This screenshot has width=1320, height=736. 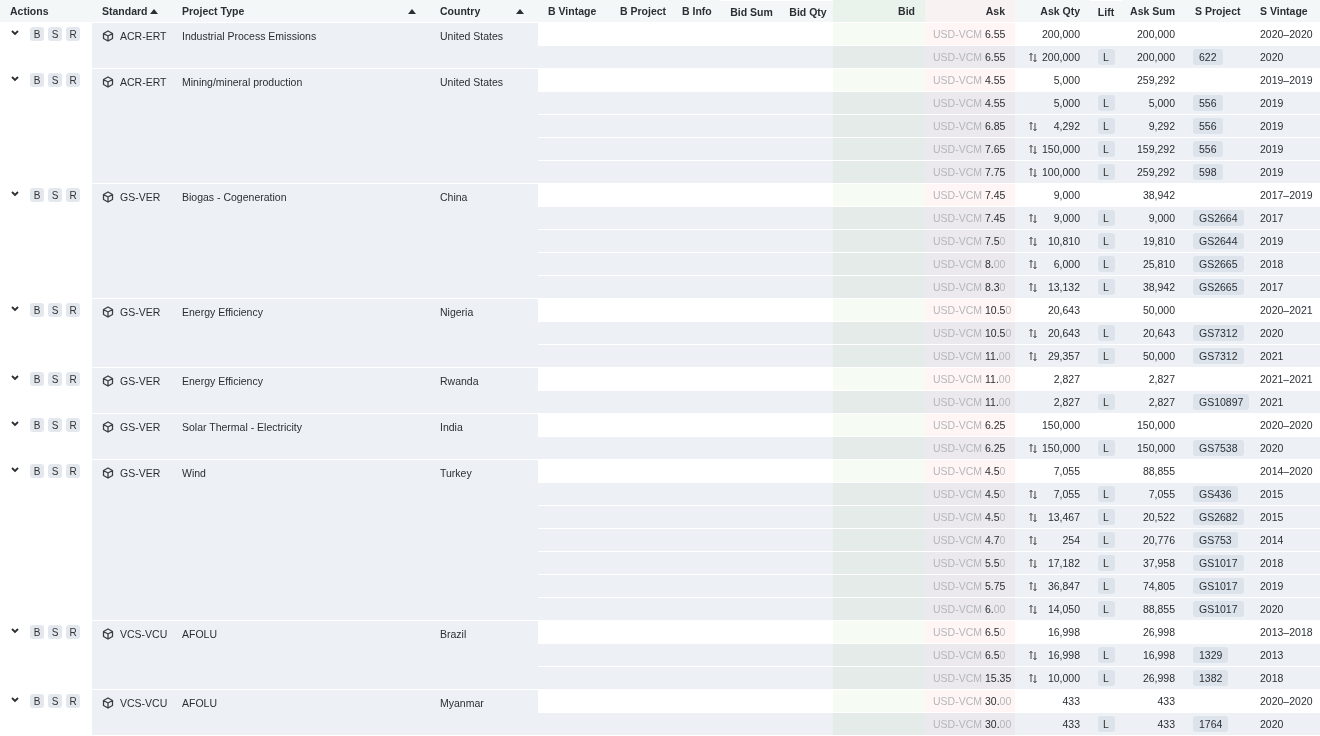 What do you see at coordinates (144, 703) in the screenshot?
I see `standard: VCS-VCU` at bounding box center [144, 703].